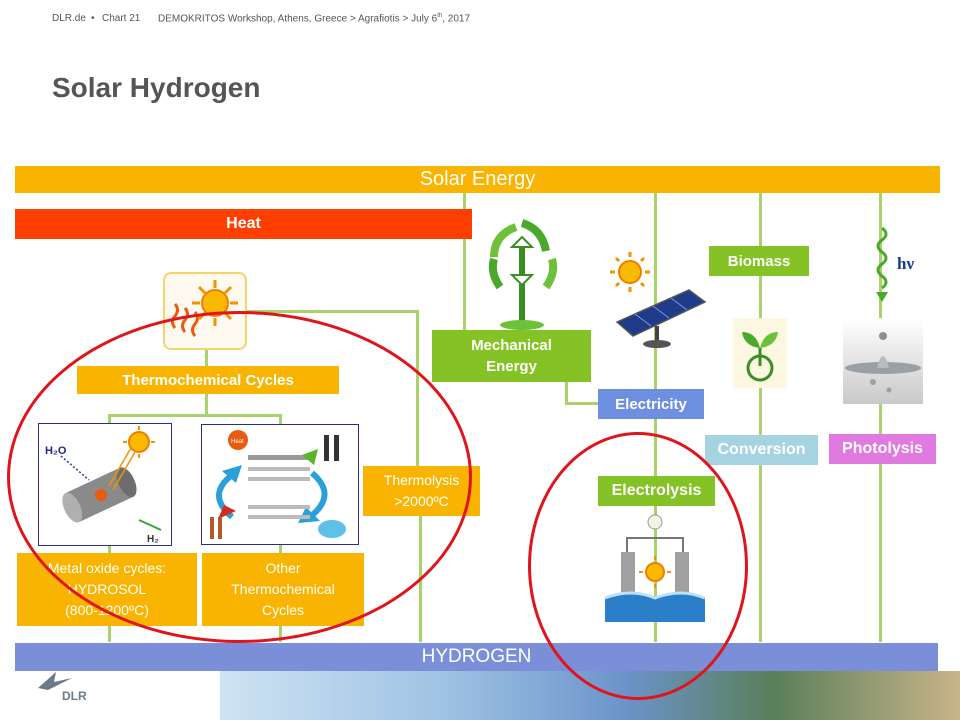  Describe the element at coordinates (74, 696) in the screenshot. I see `dlr-logo-text: DLR` at that location.